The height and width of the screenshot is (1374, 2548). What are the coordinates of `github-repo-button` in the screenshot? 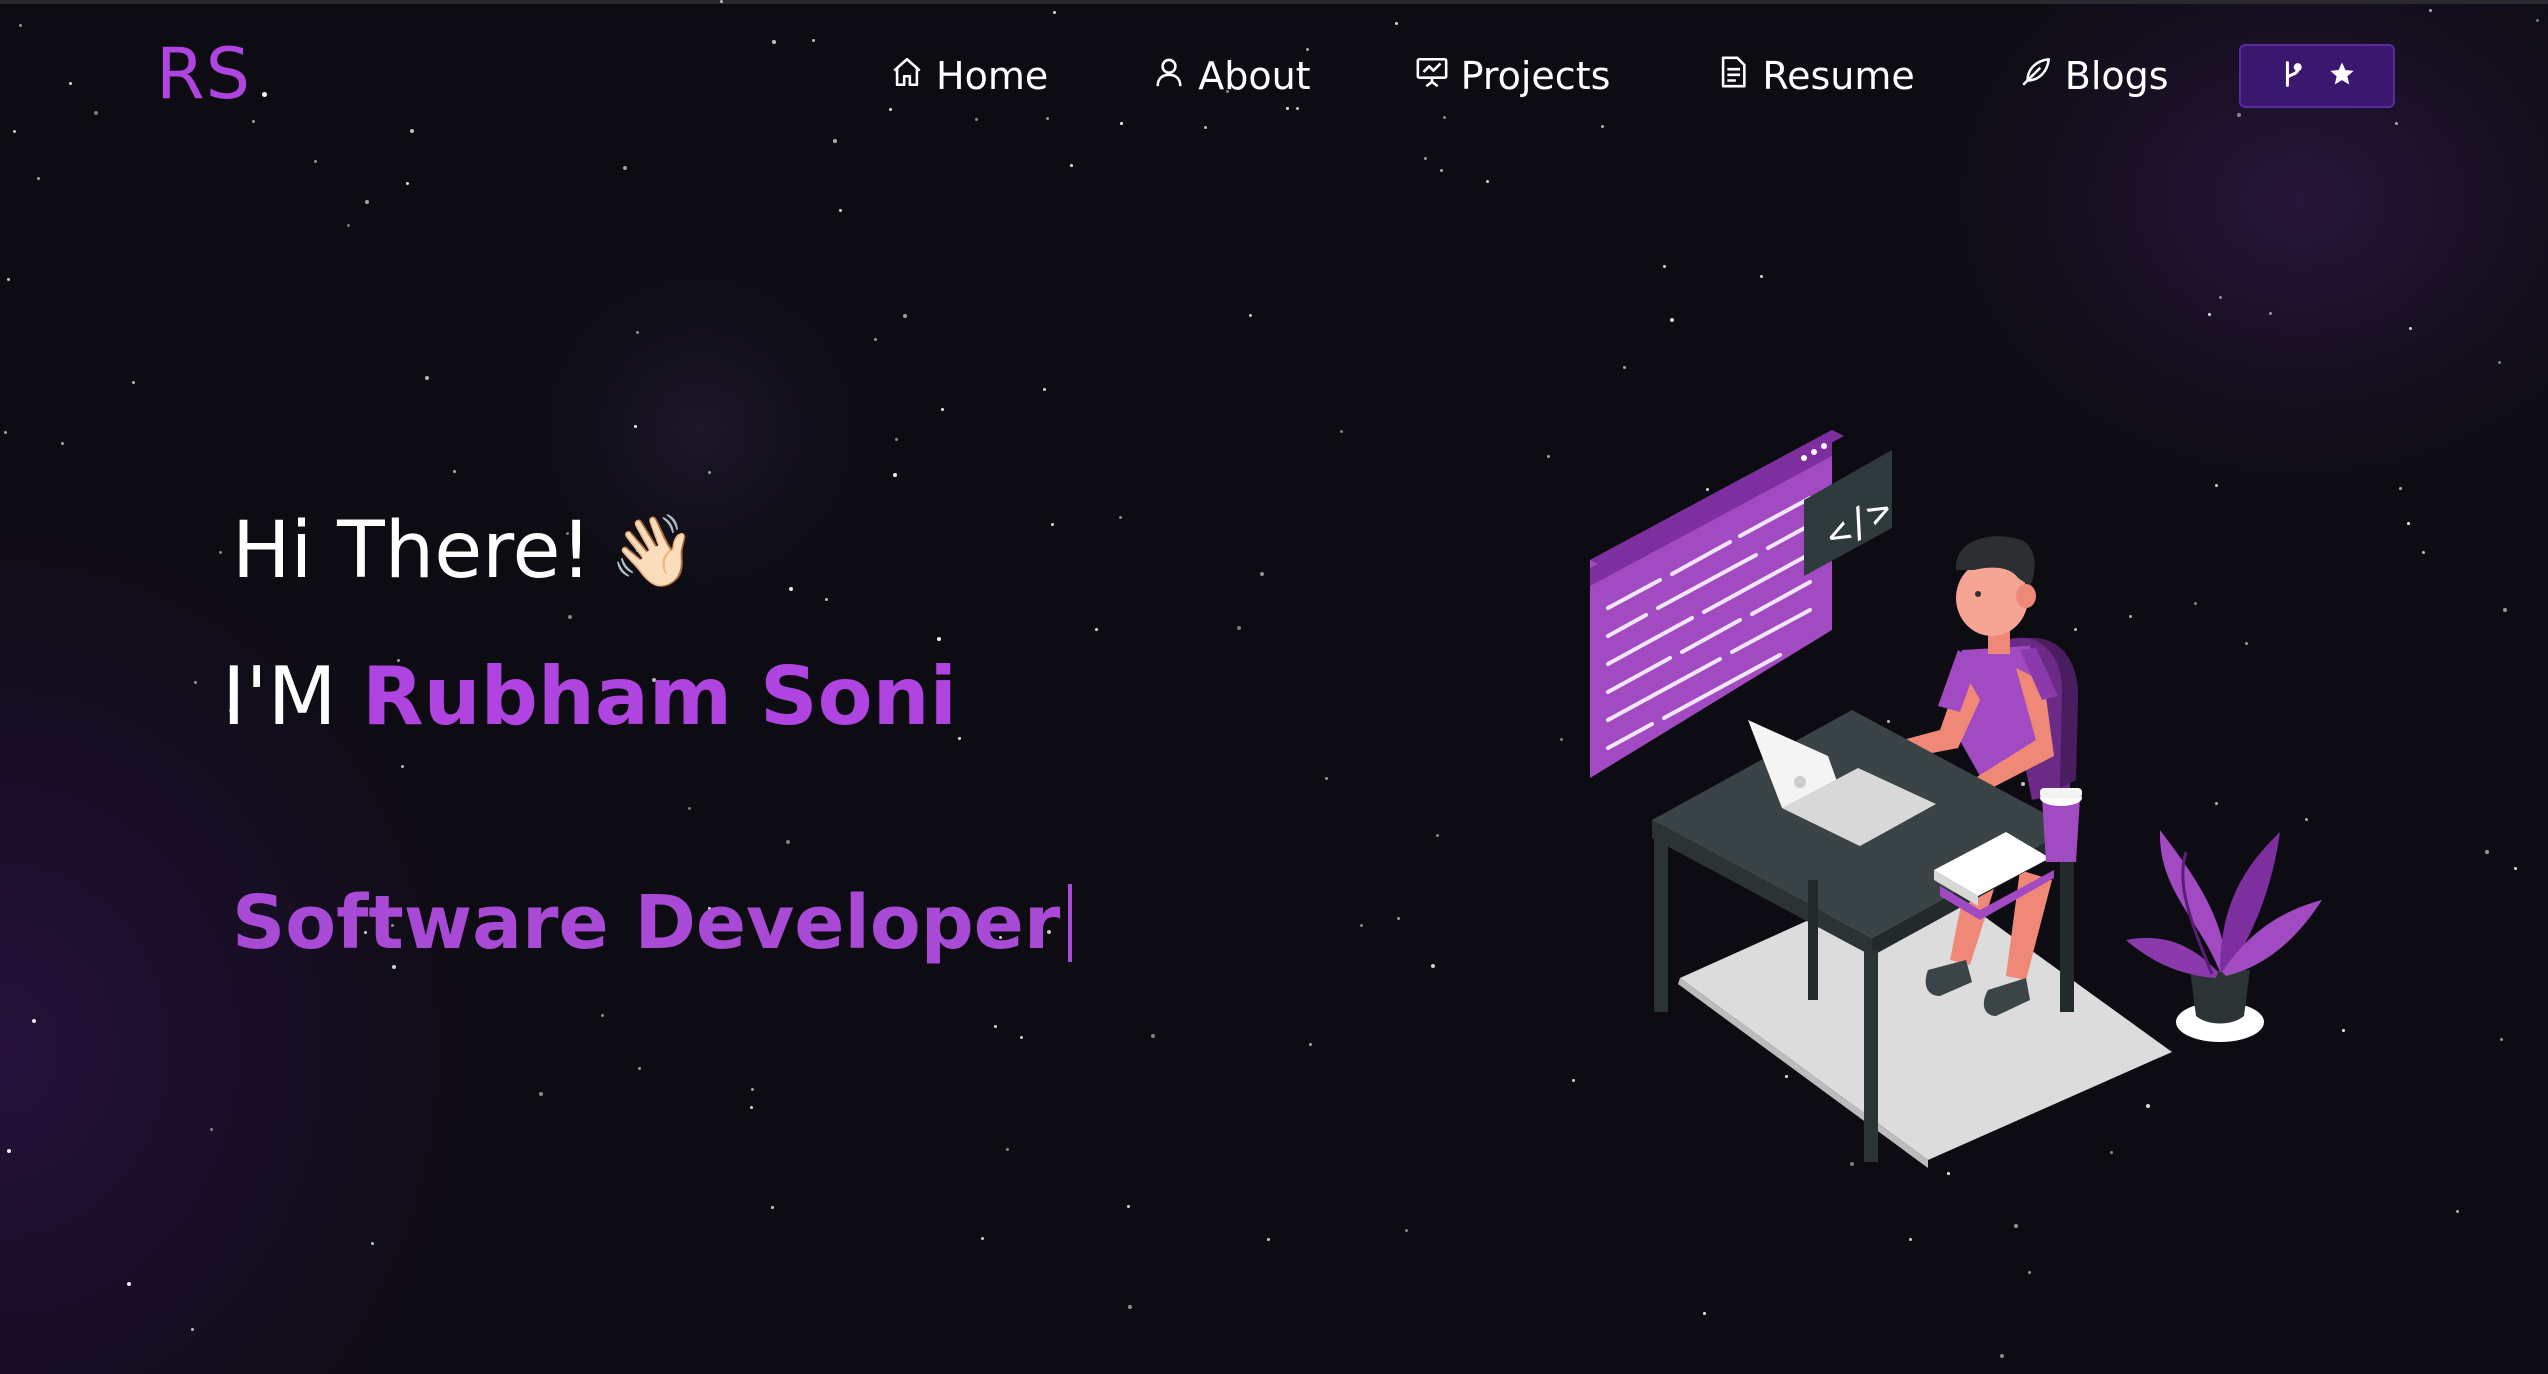 It's located at (2316, 76).